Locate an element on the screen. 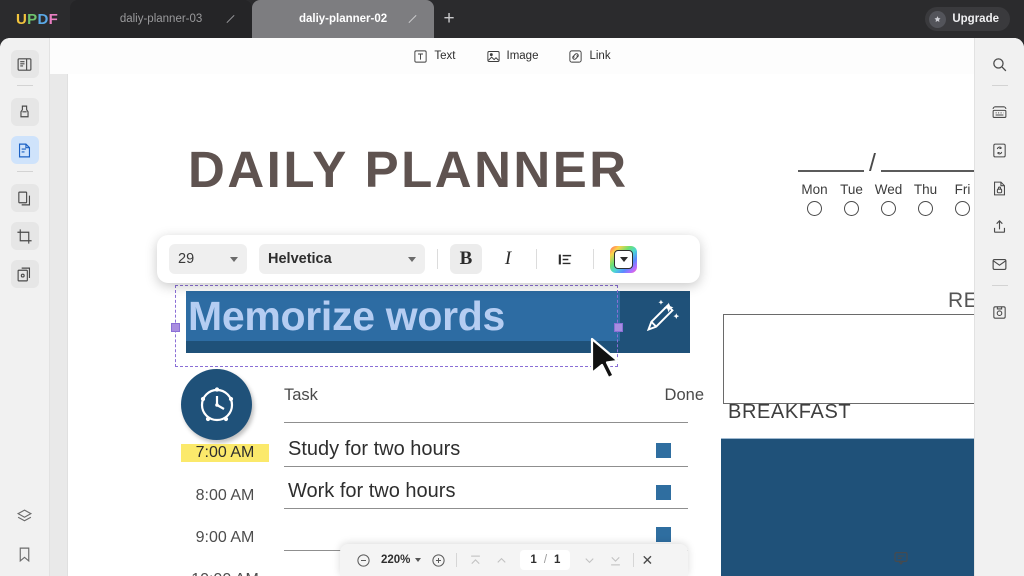 This screenshot has width=1024, height=576. logo-letter-f: F is located at coordinates (53, 19).